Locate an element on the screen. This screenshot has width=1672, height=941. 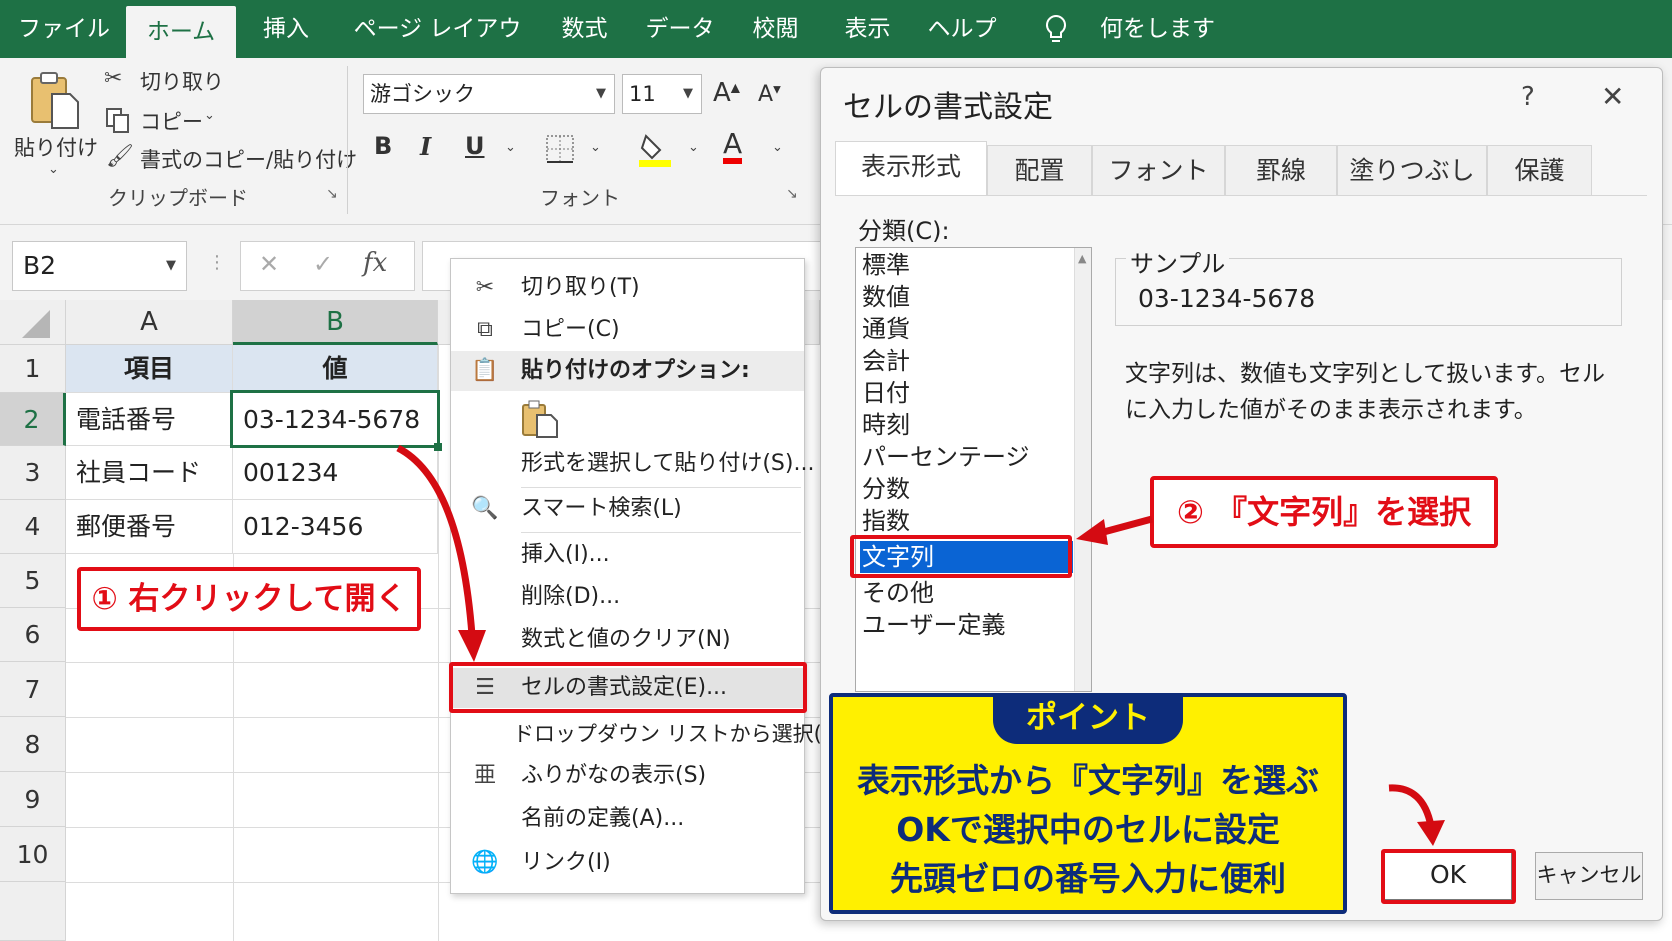
row-header: 5 is located at coordinates (33, 581).